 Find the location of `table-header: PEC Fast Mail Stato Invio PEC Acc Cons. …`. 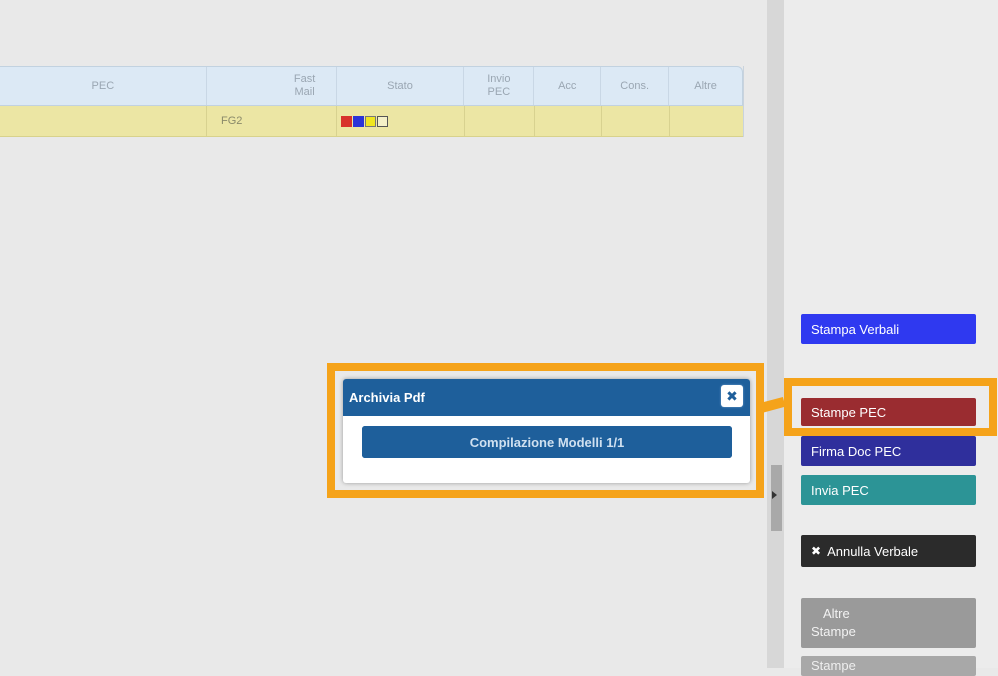

table-header: PEC Fast Mail Stato Invio PEC Acc Cons. … is located at coordinates (371, 86).